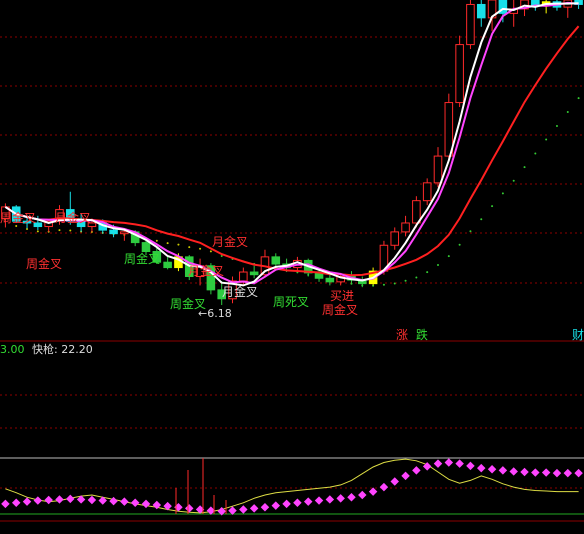  I want to click on indicator-label: 快枪:, so click(45, 349).